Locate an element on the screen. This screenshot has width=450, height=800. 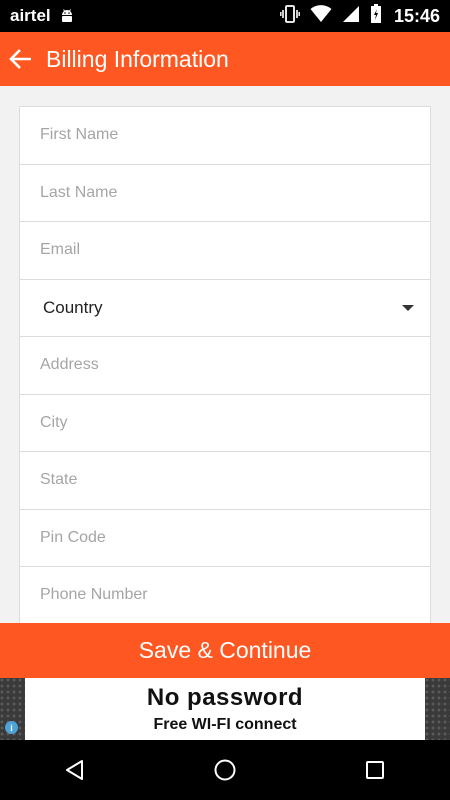
ad-banner: No password Free WI-FI connect i is located at coordinates (225, 709).